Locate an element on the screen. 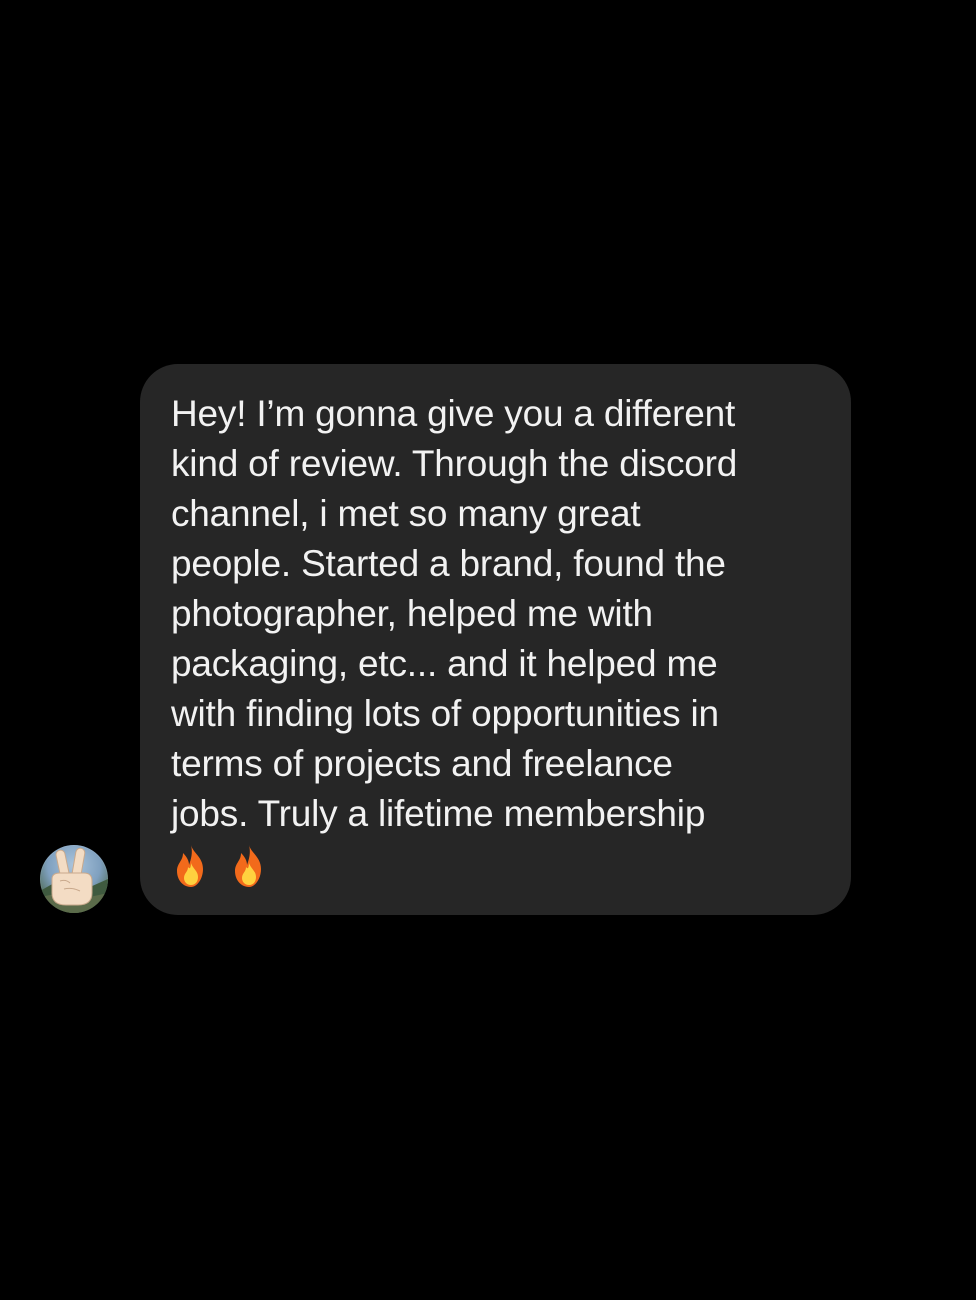  victory-hand-icon is located at coordinates (74, 880).